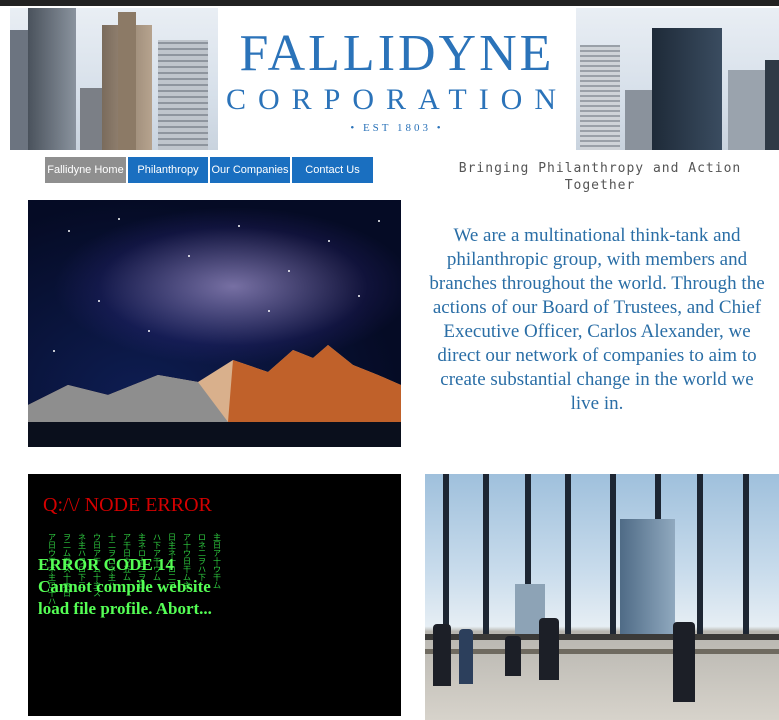  I want to click on top-bar, so click(389, 3).